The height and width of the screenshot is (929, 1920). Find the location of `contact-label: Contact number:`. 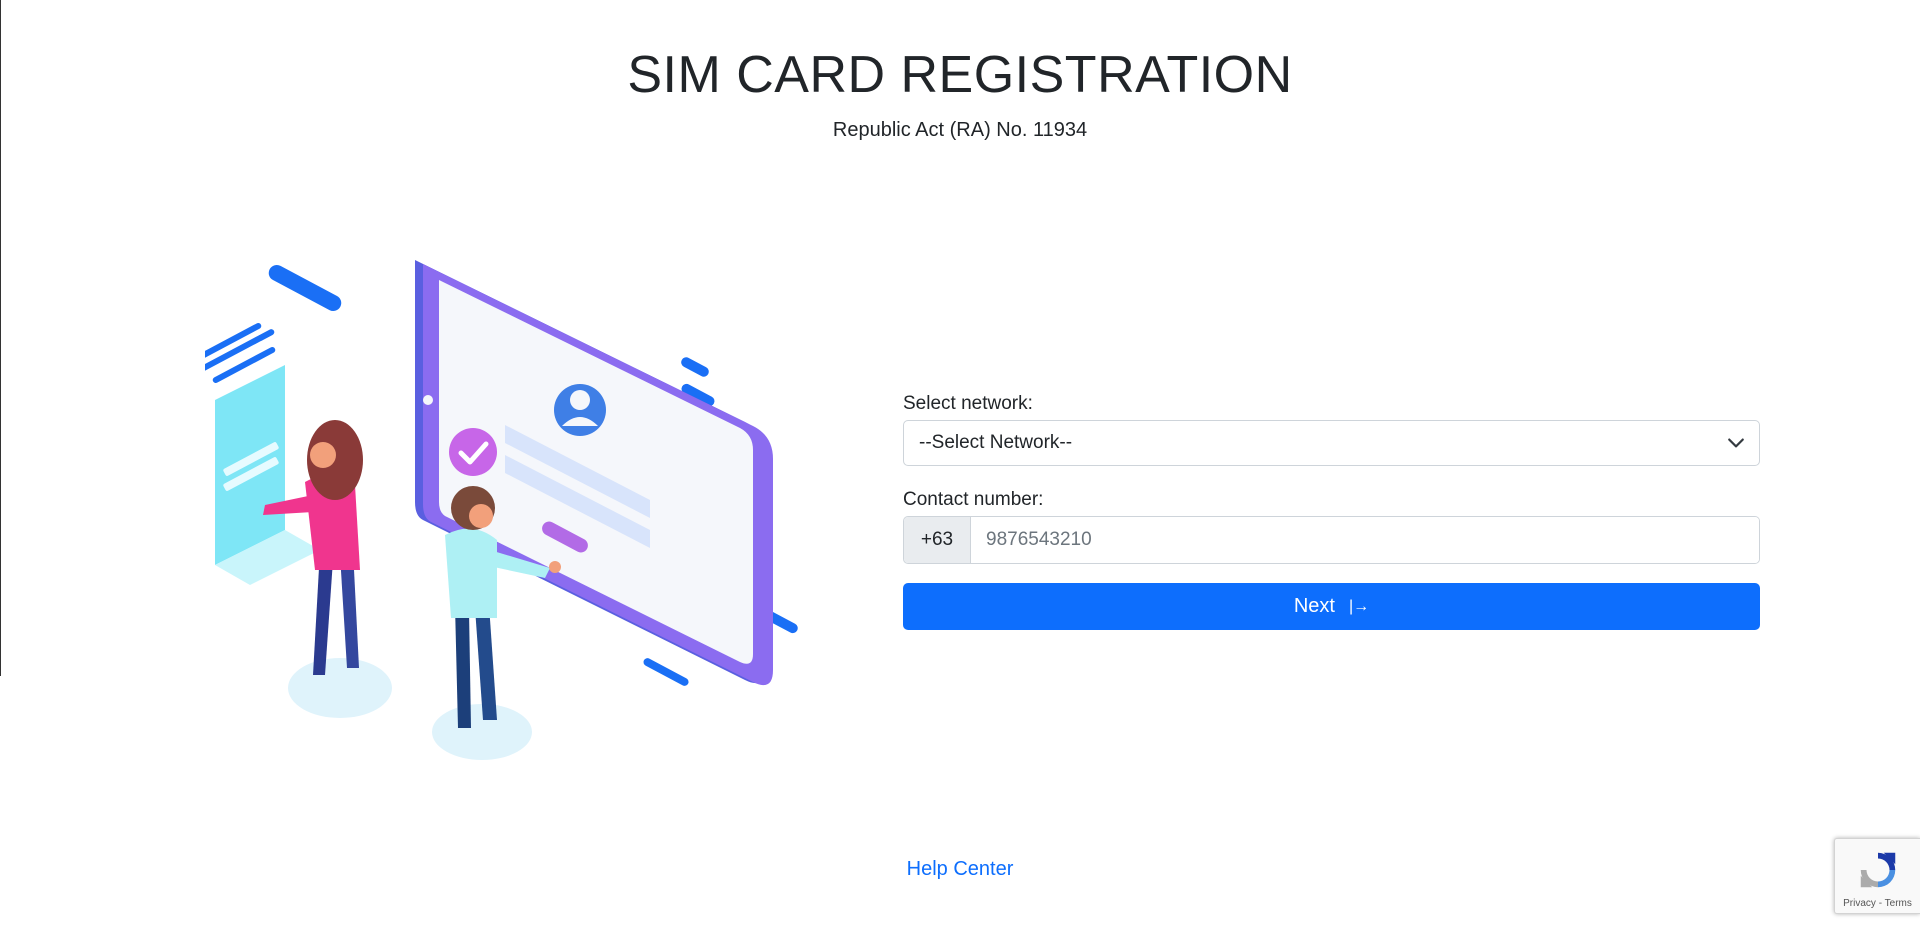

contact-label: Contact number: is located at coordinates (973, 499).